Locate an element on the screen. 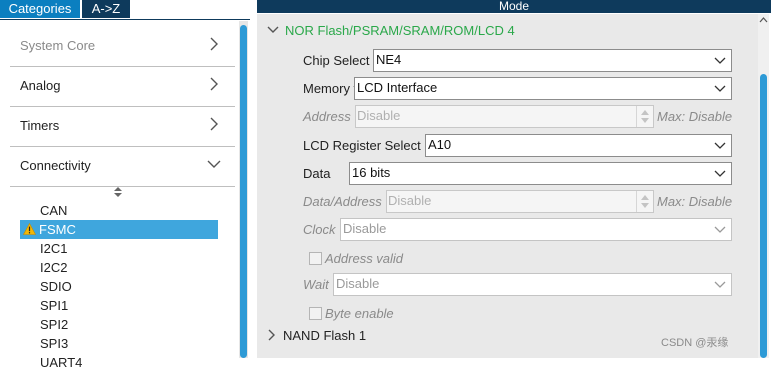  category-label: Connectivity is located at coordinates (55, 165).